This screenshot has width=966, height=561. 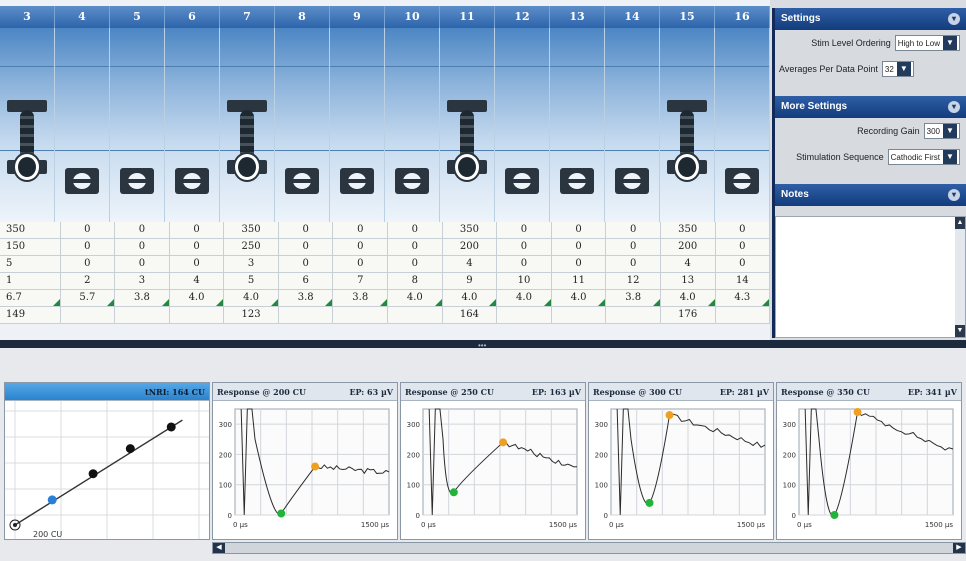 I want to click on table-cell: 12, so click(x=633, y=281).